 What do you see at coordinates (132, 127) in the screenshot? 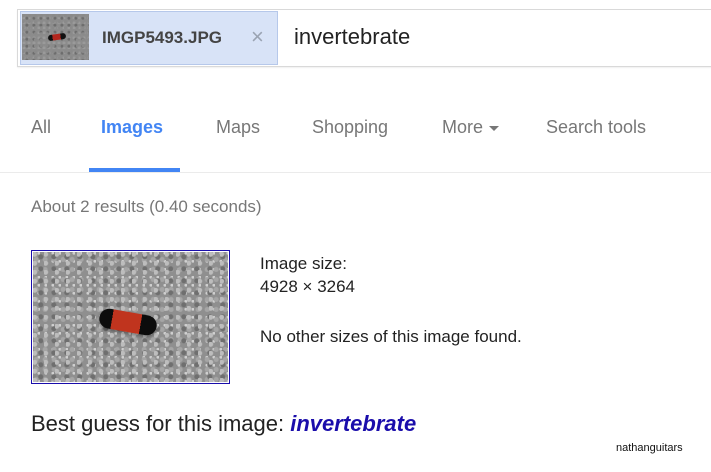
I see `tab-images: Images` at bounding box center [132, 127].